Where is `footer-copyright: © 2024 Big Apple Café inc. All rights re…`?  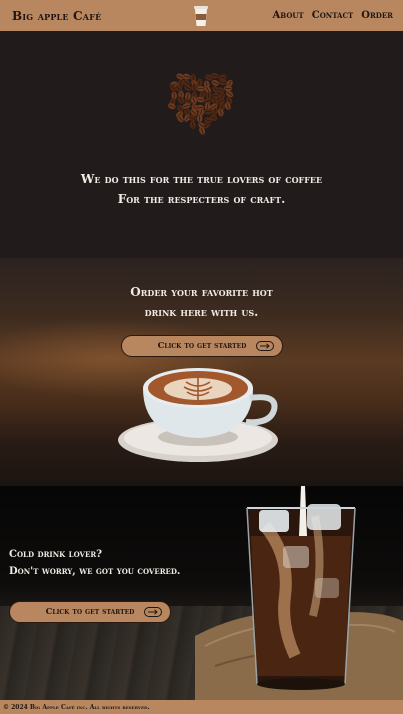
footer-copyright: © 2024 Big Apple Café inc. All rights re… is located at coordinates (76, 707).